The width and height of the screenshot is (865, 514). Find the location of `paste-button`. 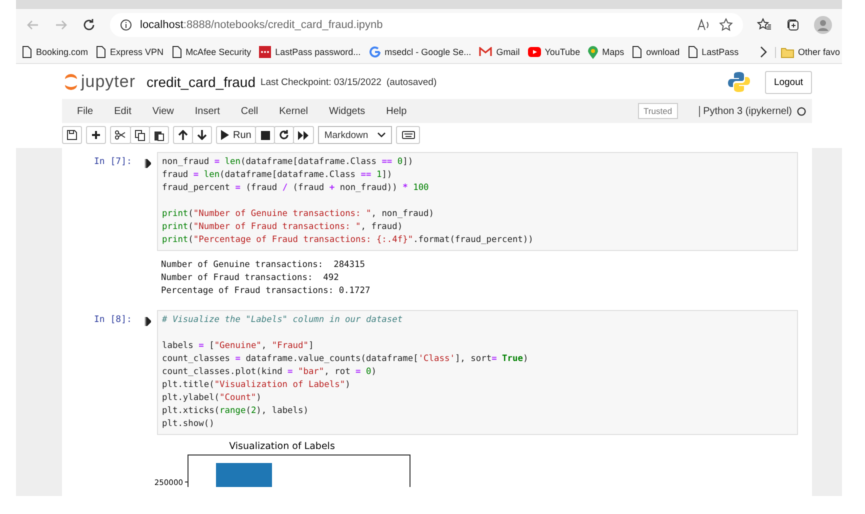

paste-button is located at coordinates (159, 135).